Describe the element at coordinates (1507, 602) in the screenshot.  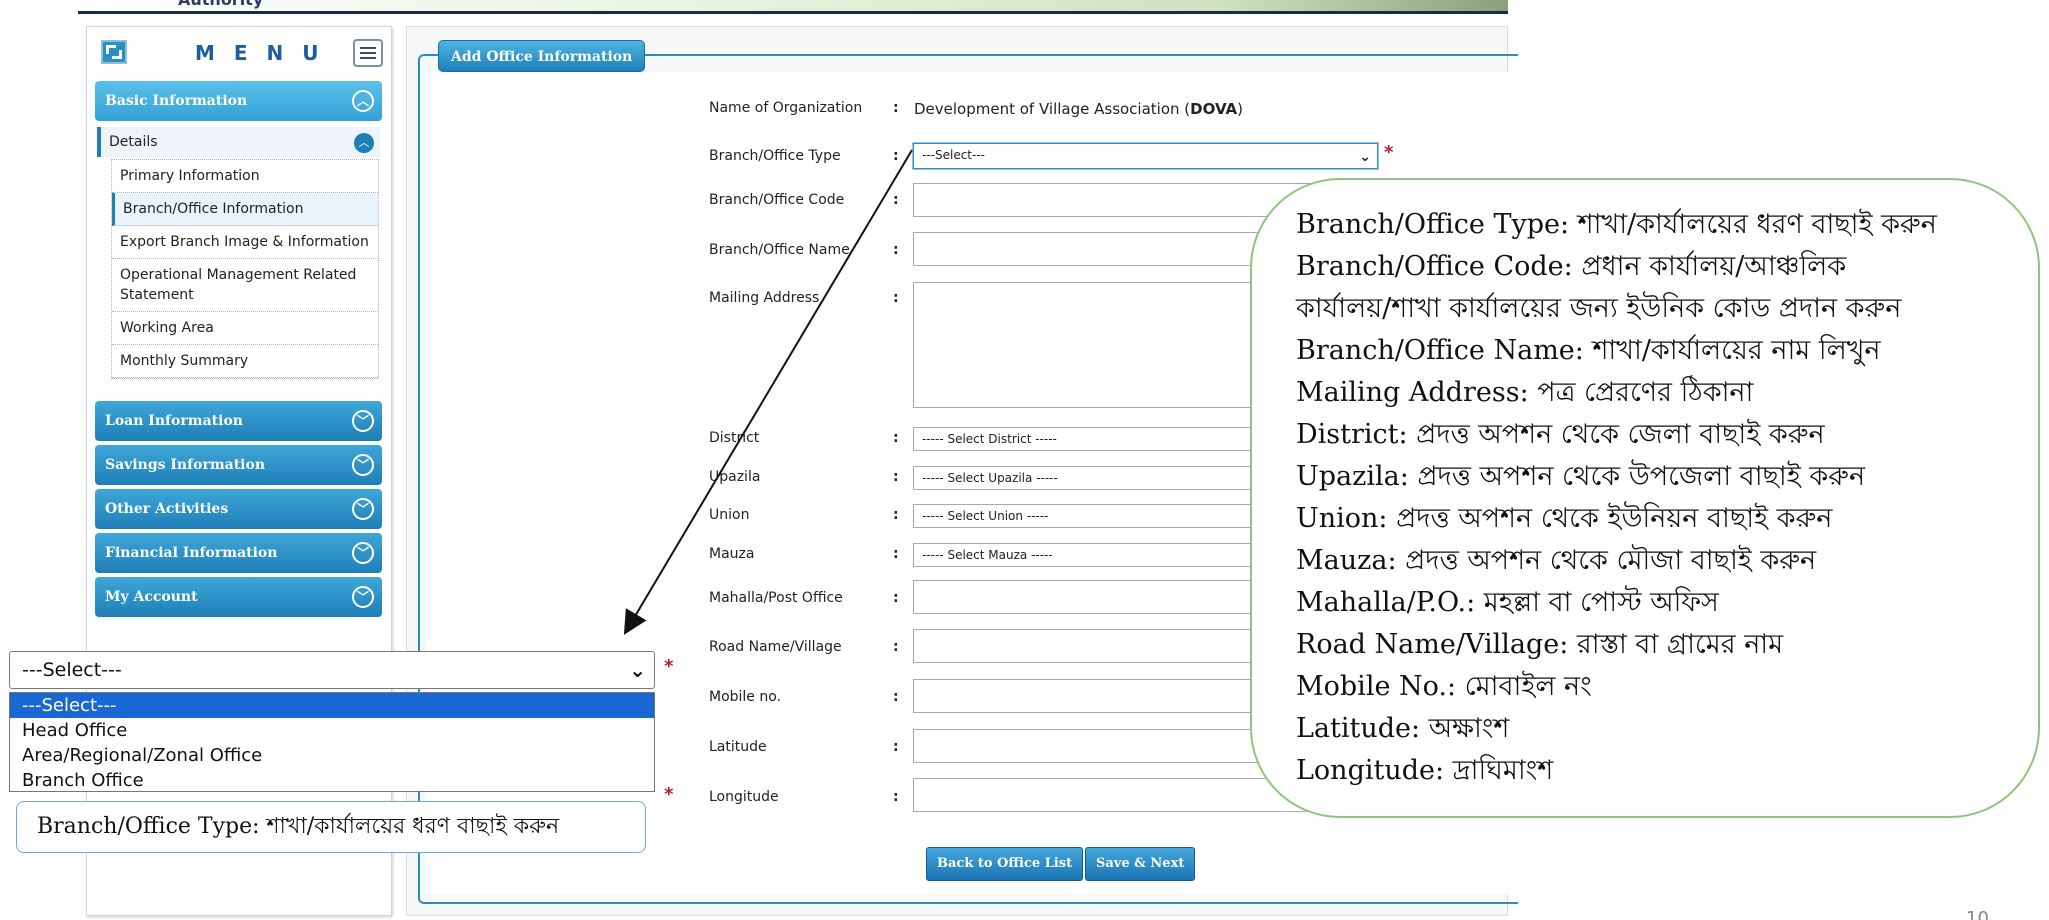
I see `callout-line: Mahalla/P.O.: মহল্লা বা পোস্ট অফিস` at that location.